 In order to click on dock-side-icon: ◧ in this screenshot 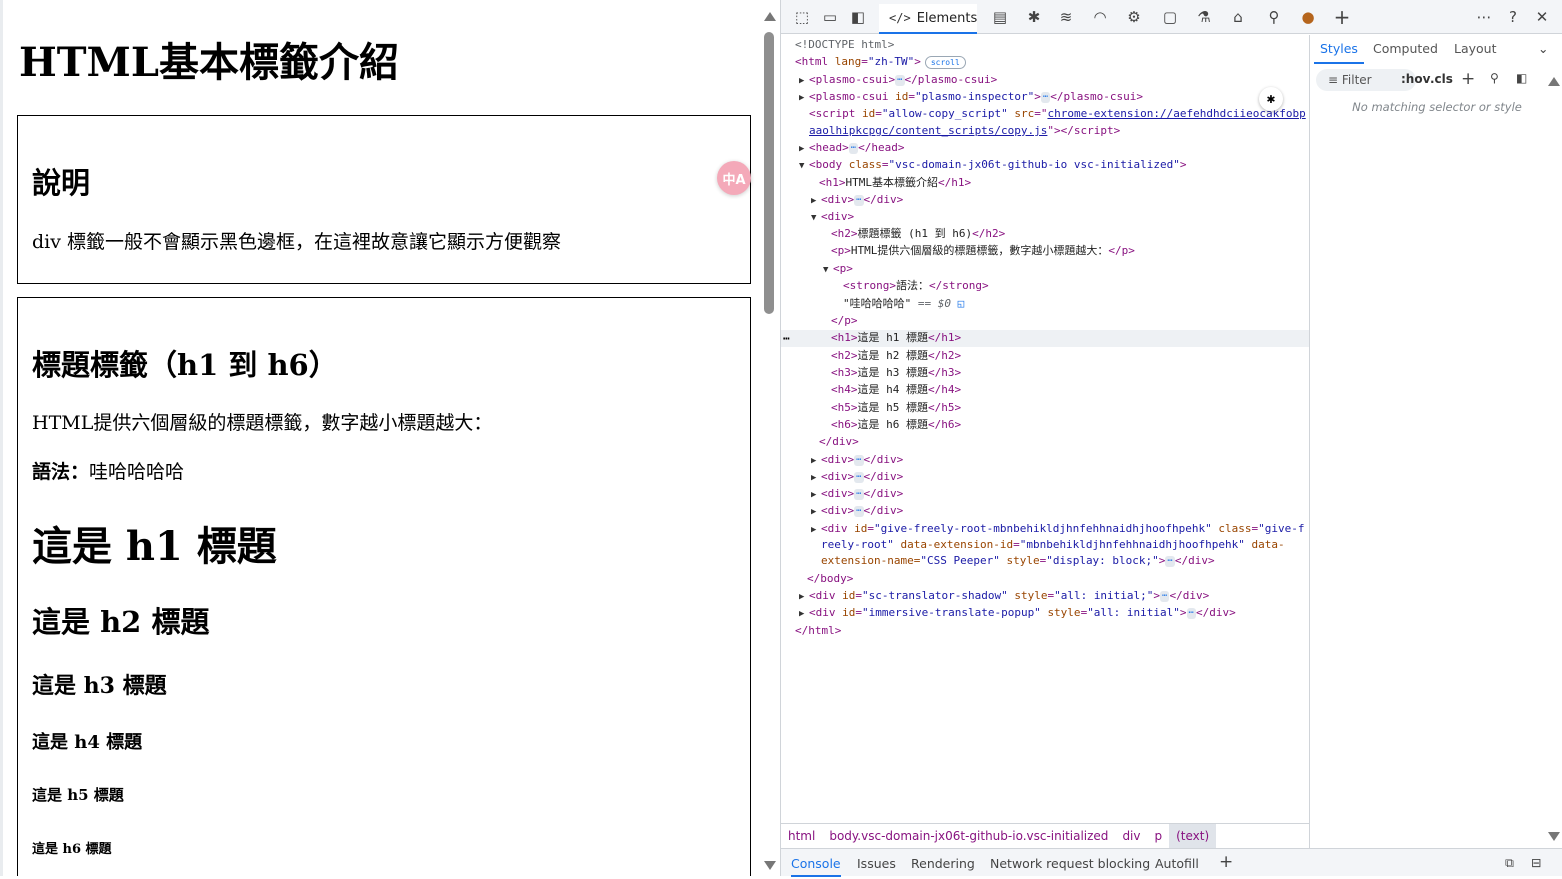, I will do `click(858, 17)`.